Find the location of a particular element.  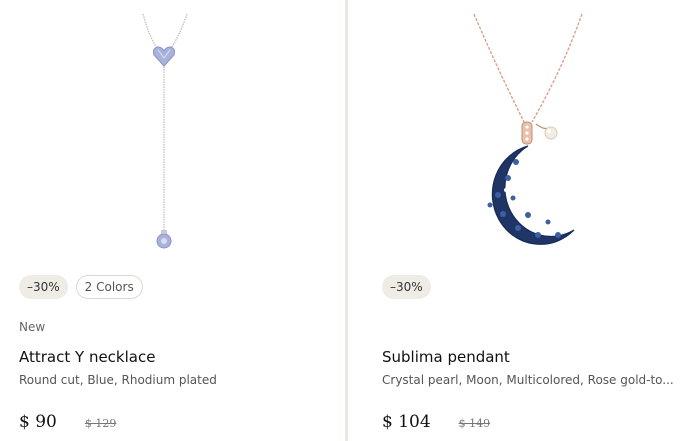

product-description: Round cut, Blue, Rhodium plated is located at coordinates (118, 380).